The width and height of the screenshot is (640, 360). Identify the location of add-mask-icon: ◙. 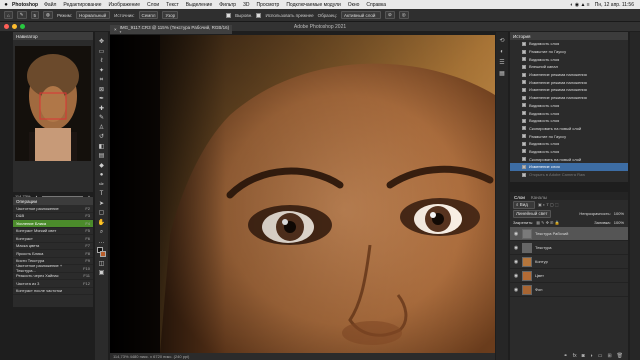
(583, 356).